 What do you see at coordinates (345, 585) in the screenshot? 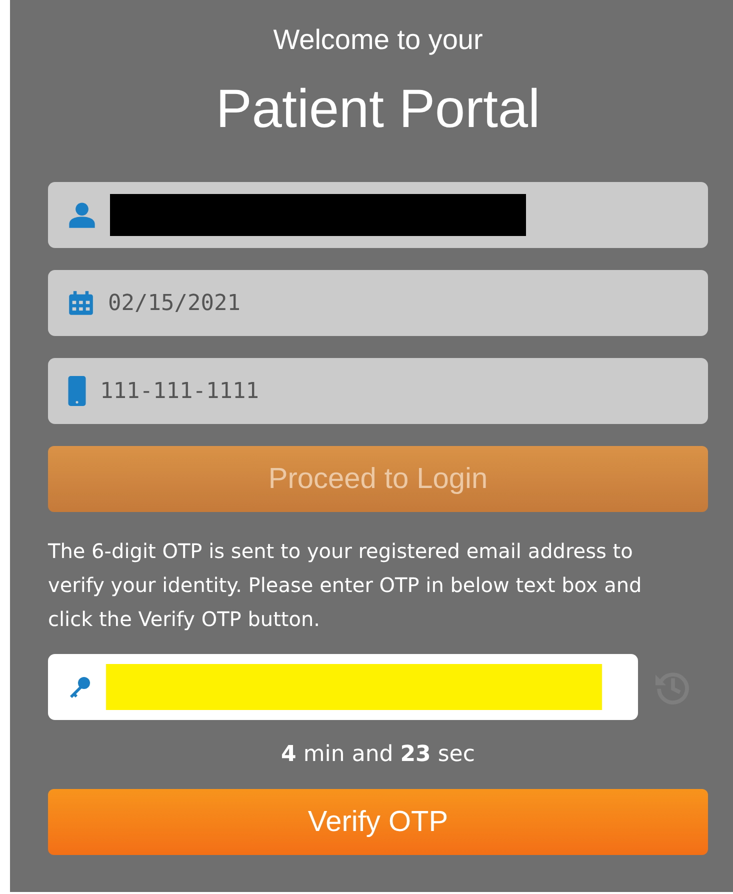
I see `instructions-text: The 6-digit OTP is sent to your registered email address to verify your identity. Please enter OTP in below text box and click the Verify OTP button.` at bounding box center [345, 585].